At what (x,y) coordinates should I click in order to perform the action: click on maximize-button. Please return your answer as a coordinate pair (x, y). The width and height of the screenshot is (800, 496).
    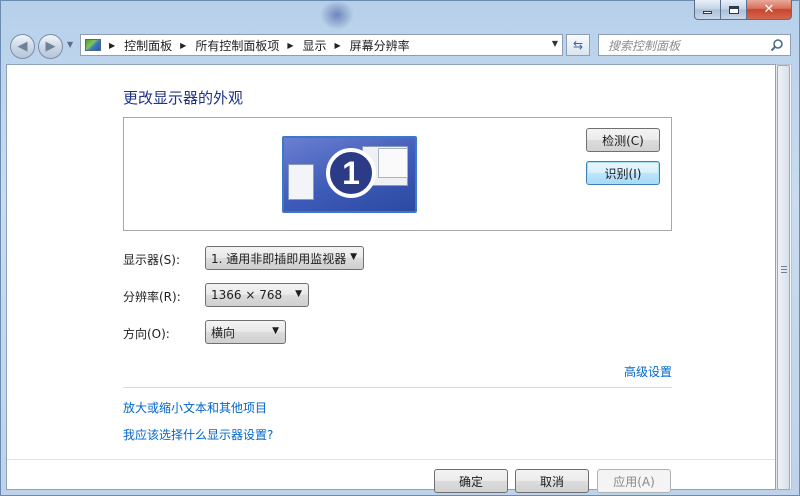
    Looking at the image, I should click on (734, 10).